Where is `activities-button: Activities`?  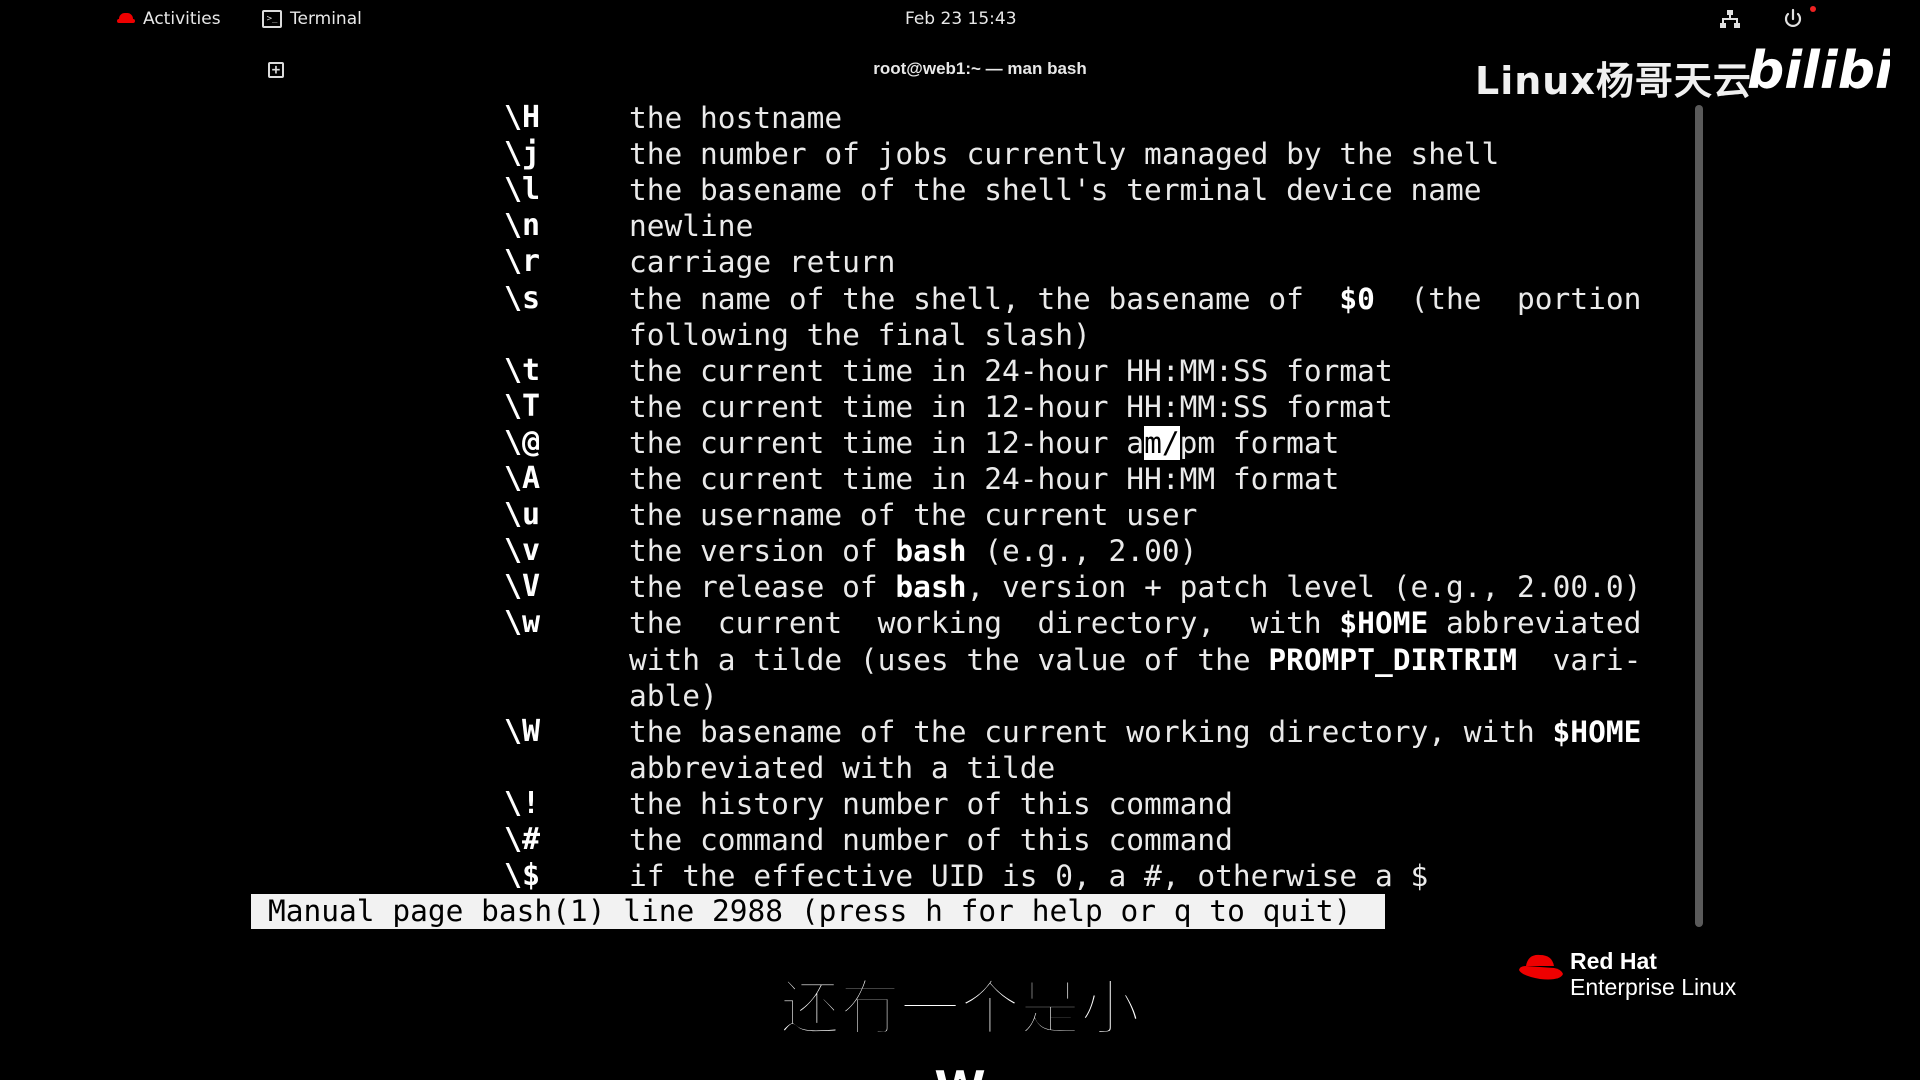 activities-button: Activities is located at coordinates (169, 19).